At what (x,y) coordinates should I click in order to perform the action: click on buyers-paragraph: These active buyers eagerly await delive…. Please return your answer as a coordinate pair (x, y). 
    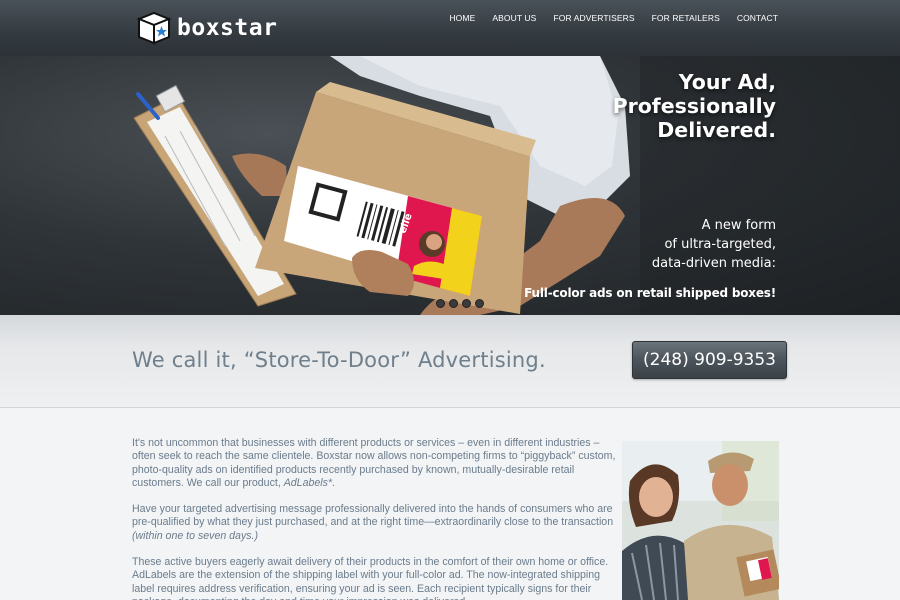
    Looking at the image, I should click on (370, 578).